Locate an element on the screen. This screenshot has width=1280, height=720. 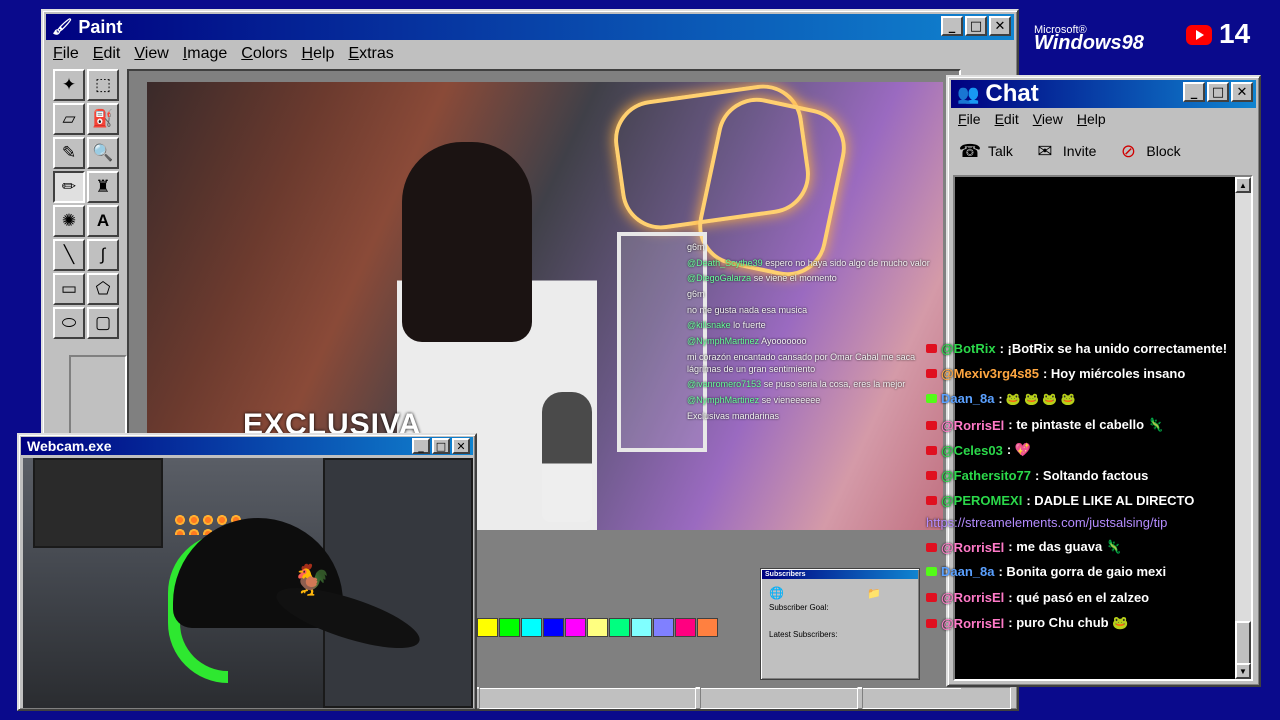
chat-menu-edit: Edit is located at coordinates (1007, 119).